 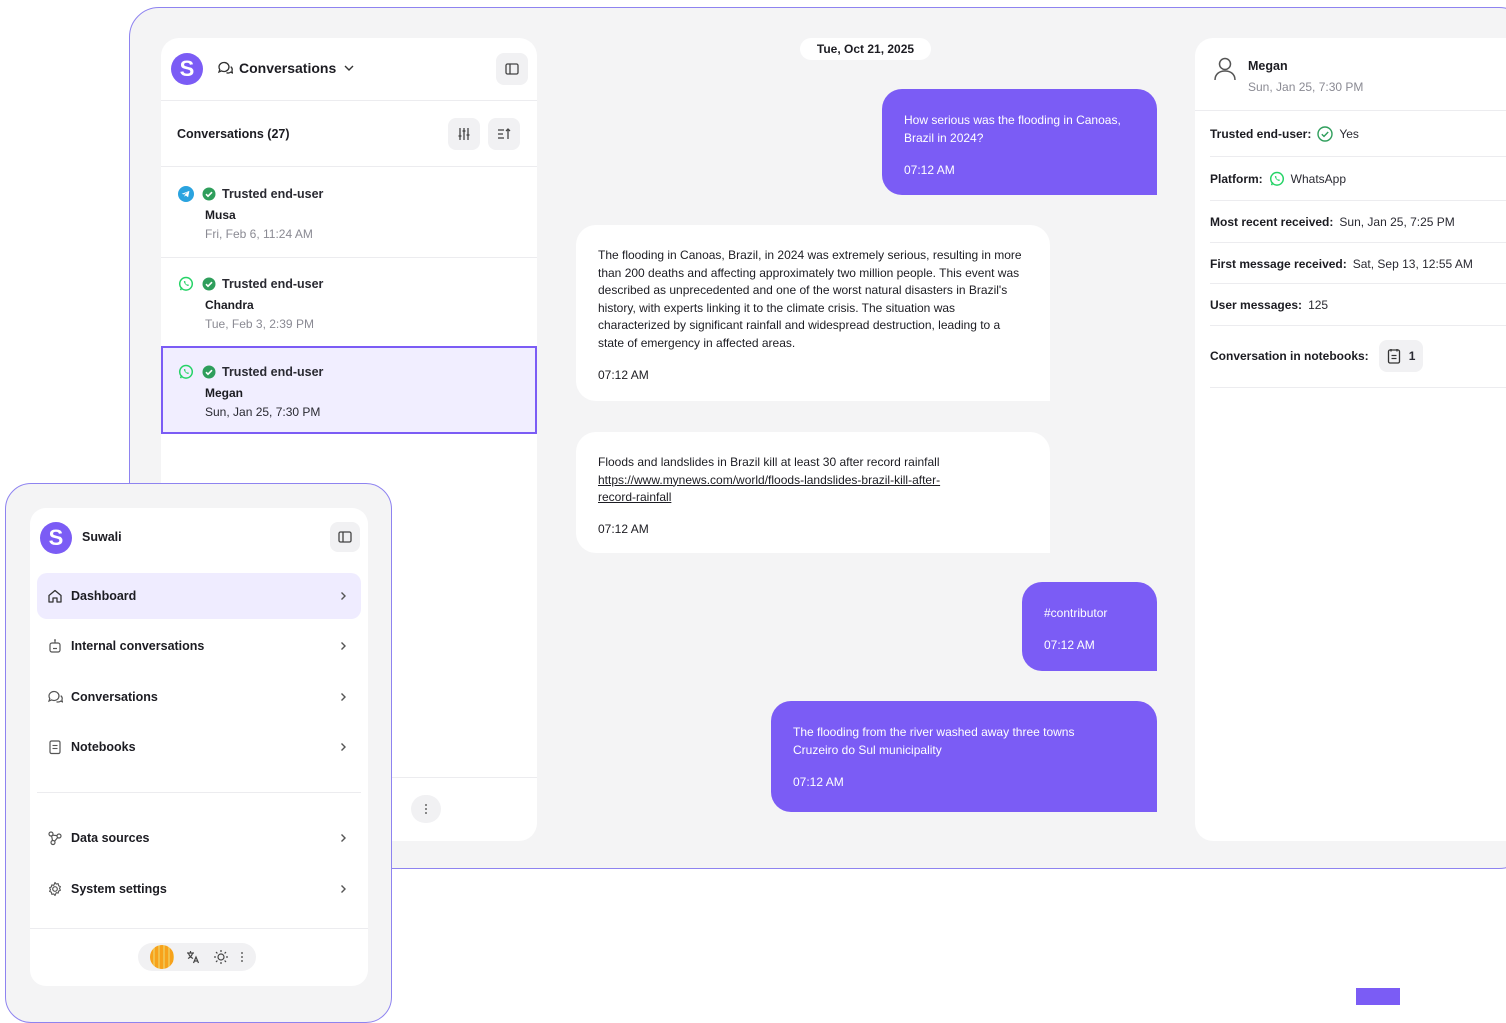 What do you see at coordinates (224, 393) in the screenshot?
I see `conversation-name: Megan` at bounding box center [224, 393].